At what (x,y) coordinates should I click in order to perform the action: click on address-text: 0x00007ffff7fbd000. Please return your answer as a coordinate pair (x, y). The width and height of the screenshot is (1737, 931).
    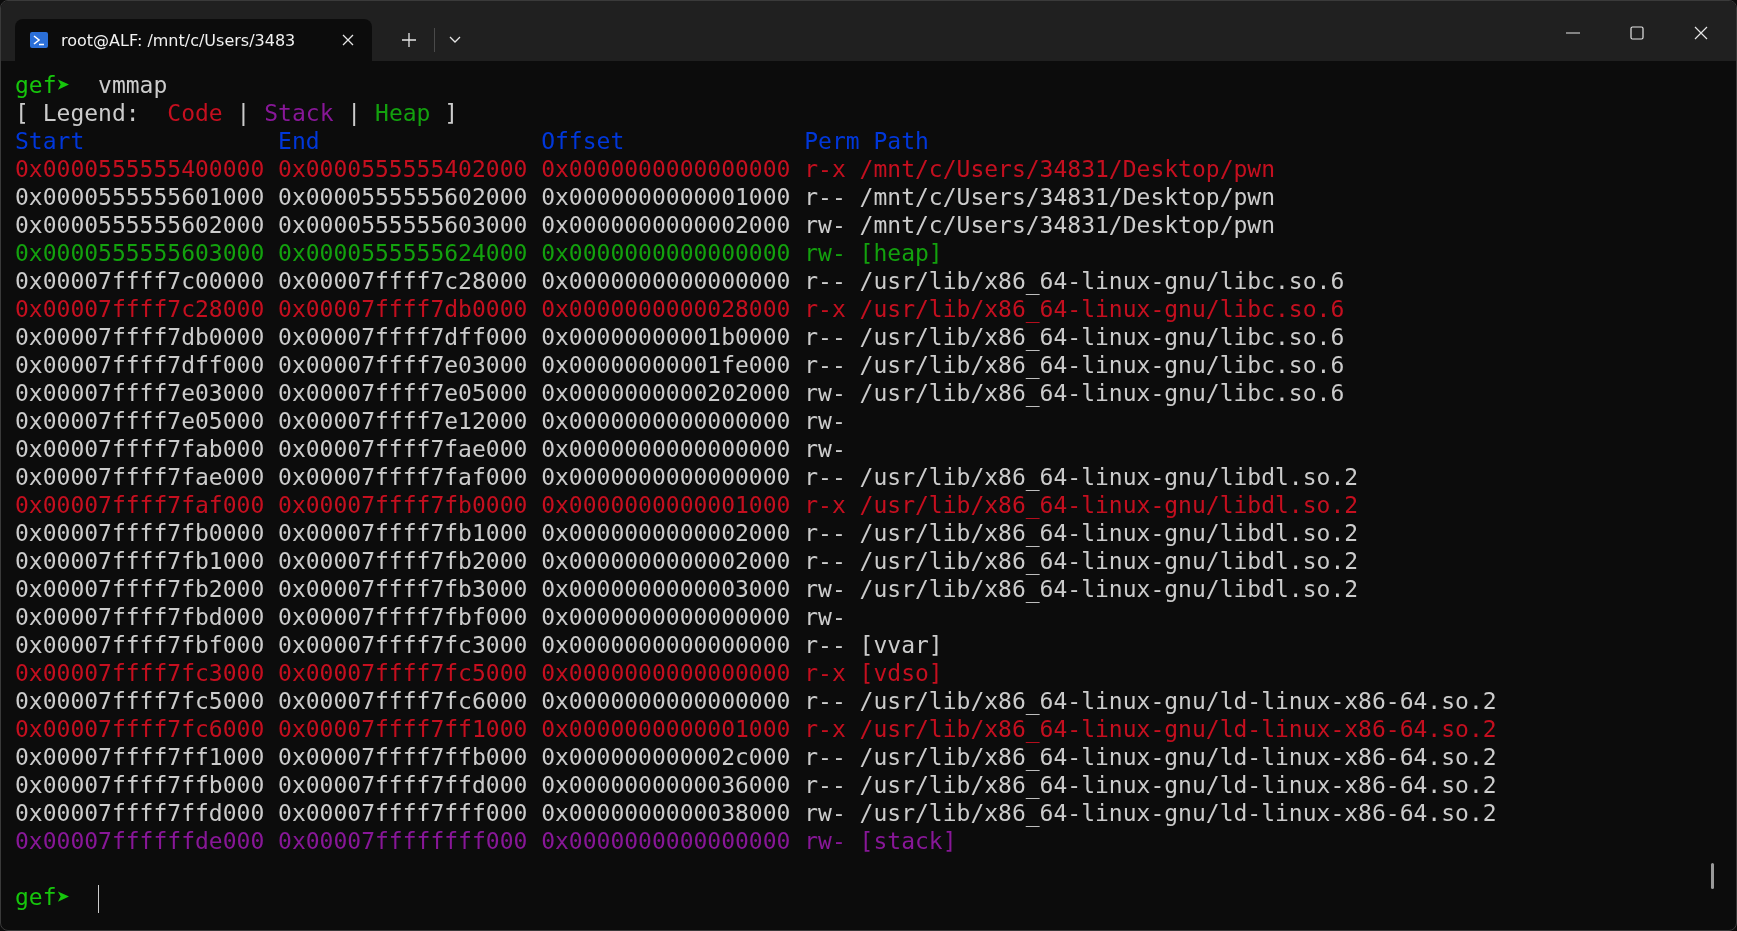
    Looking at the image, I should click on (140, 617).